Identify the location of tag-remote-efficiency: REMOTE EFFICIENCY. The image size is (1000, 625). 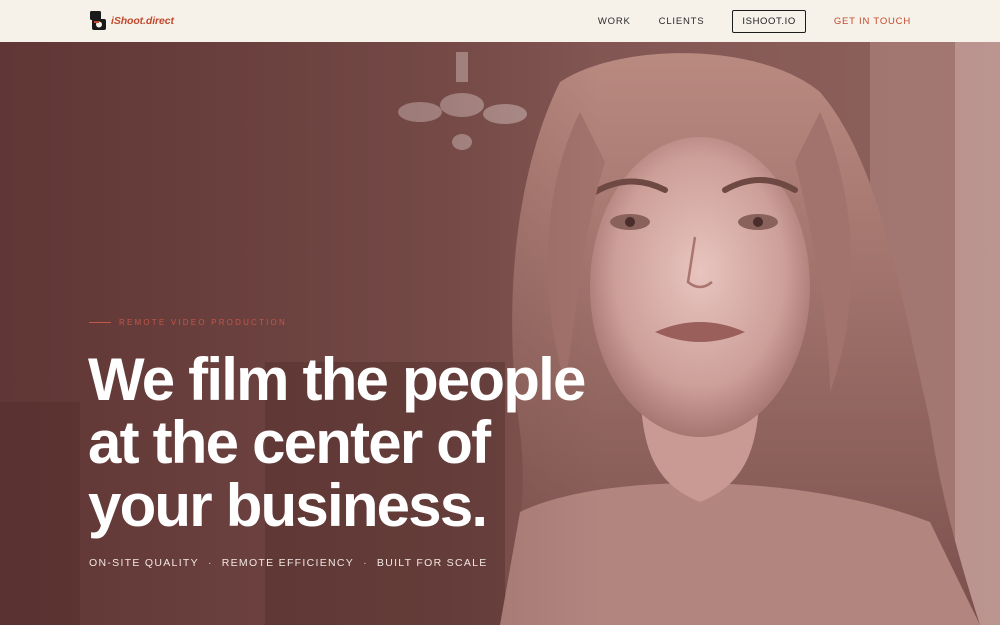
(288, 563).